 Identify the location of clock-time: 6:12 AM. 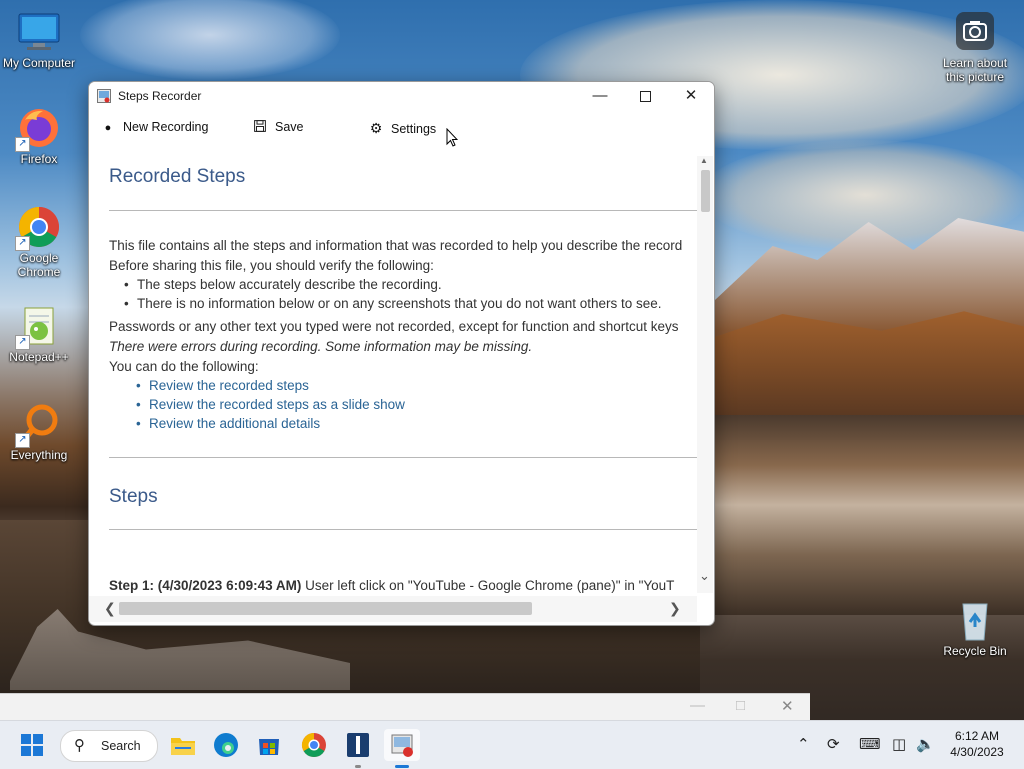
(977, 736).